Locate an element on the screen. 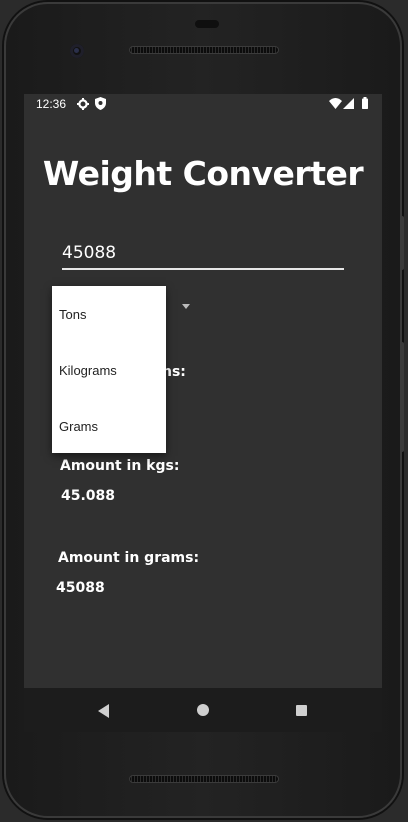  proximity-sensor is located at coordinates (207, 24).